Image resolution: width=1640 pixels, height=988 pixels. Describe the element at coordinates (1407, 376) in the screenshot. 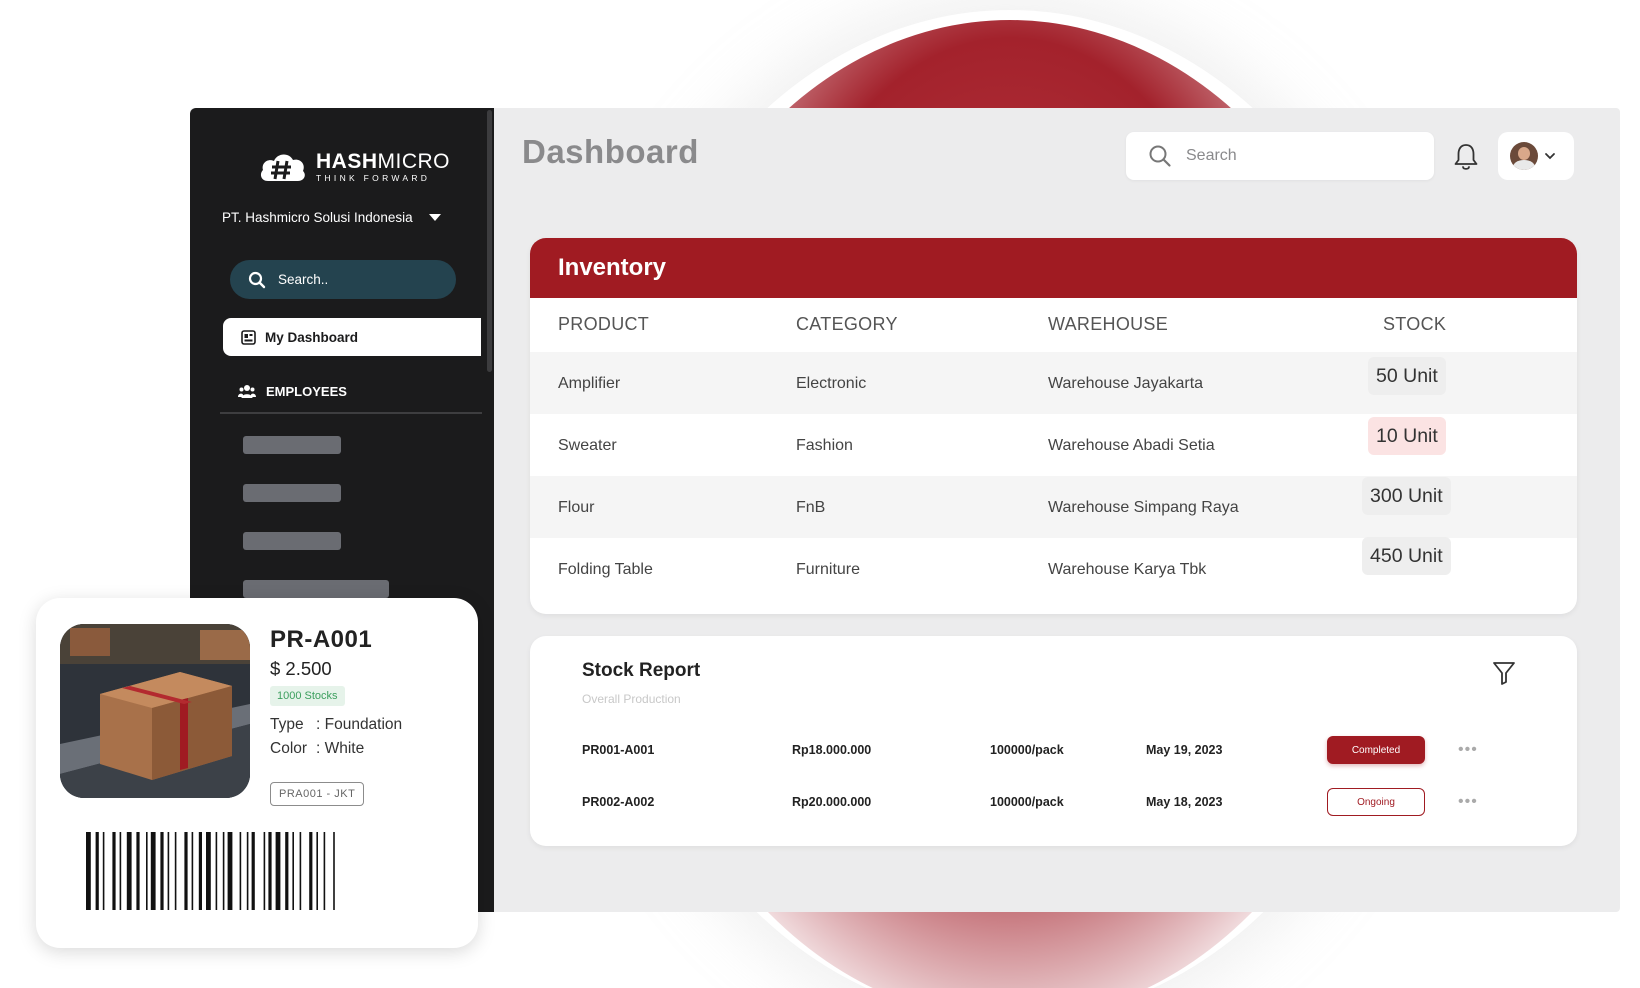

I see `stock-badge: 50 Unit` at that location.